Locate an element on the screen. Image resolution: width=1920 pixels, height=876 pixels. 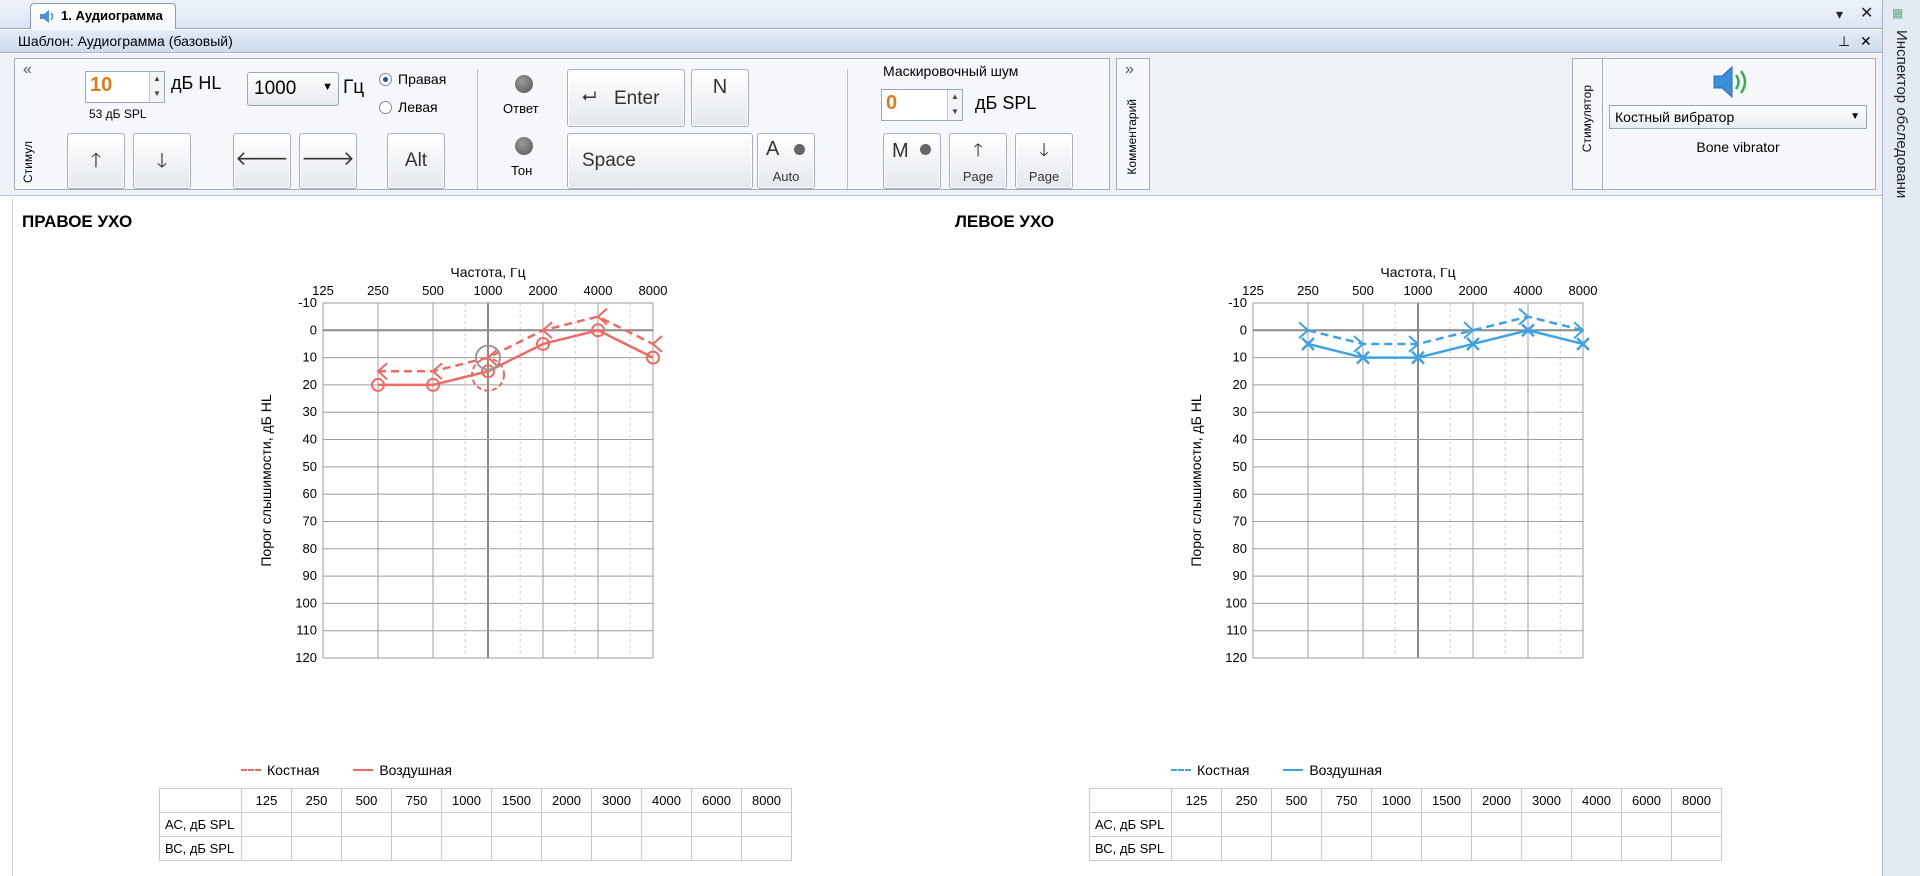
level-down-button: 🡓 is located at coordinates (162, 161).